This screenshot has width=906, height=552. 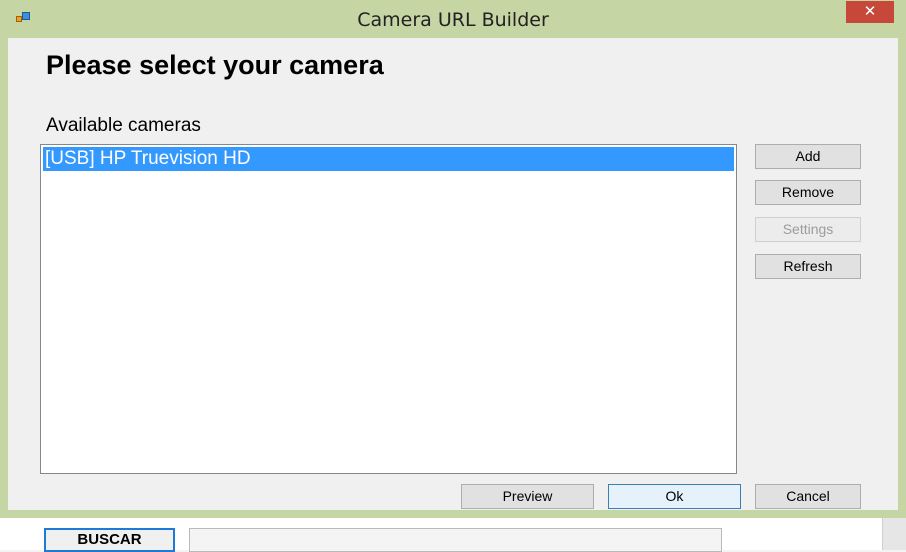 What do you see at coordinates (109, 540) in the screenshot?
I see `buscar-button: BUSCAR` at bounding box center [109, 540].